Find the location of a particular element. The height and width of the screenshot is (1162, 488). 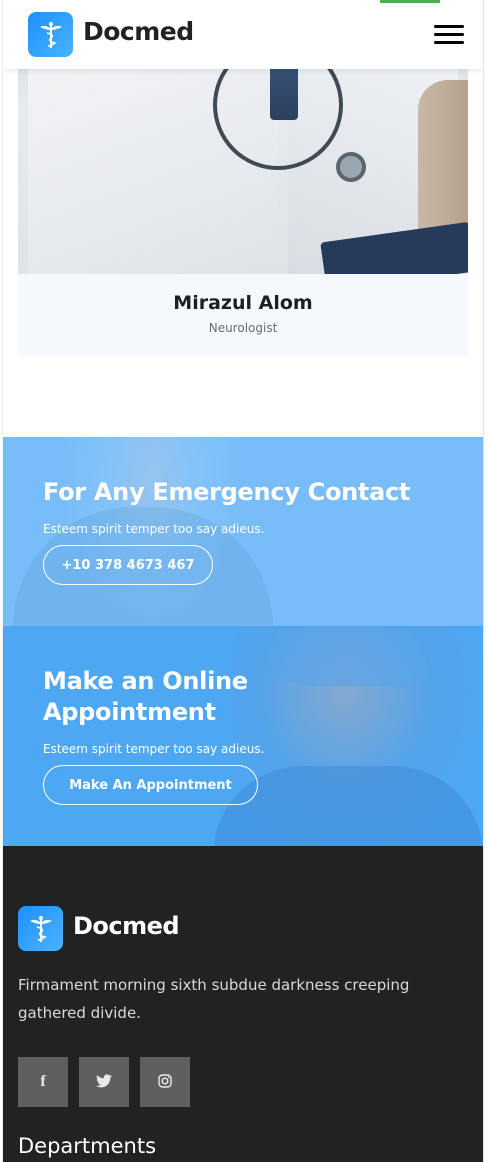

footer-logo is located at coordinates (40, 928).